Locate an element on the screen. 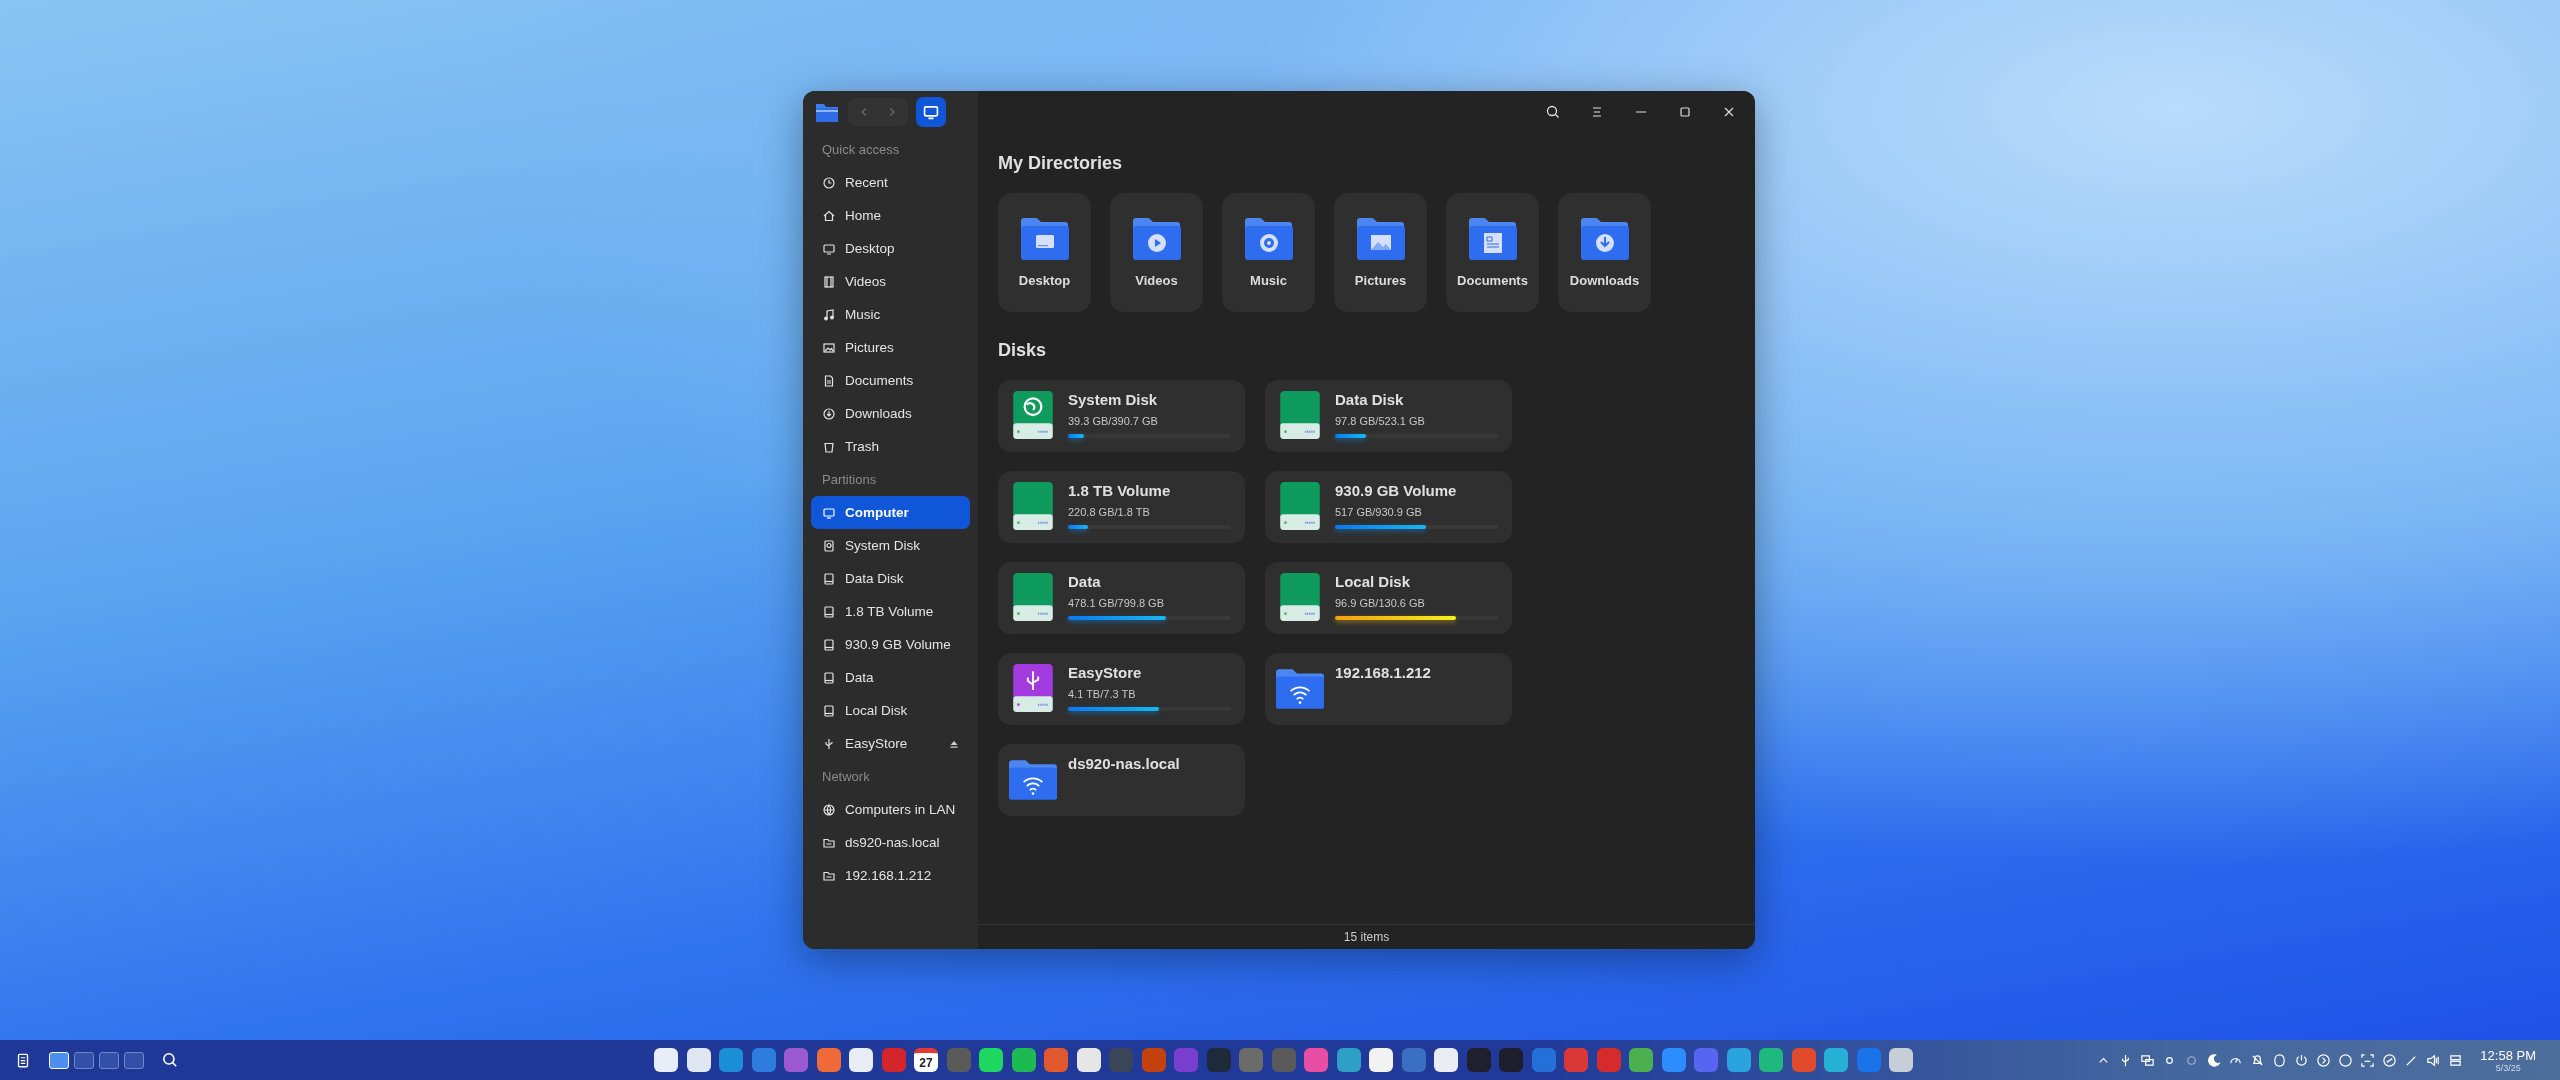  disk-card: Data Disk 97.8 GB/523.1 GB is located at coordinates (1388, 416).